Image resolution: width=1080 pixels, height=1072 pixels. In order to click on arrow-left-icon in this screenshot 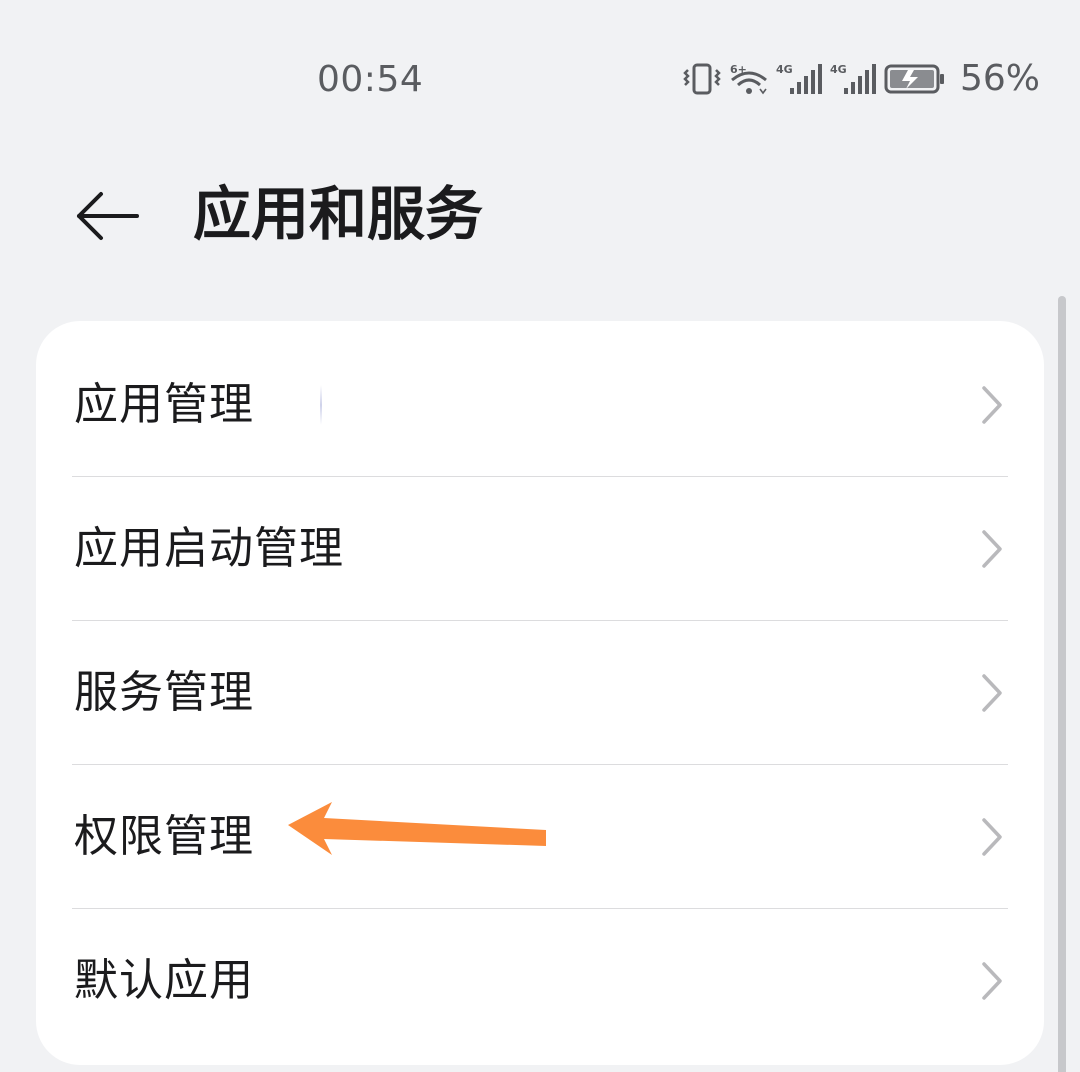, I will do `click(108, 216)`.